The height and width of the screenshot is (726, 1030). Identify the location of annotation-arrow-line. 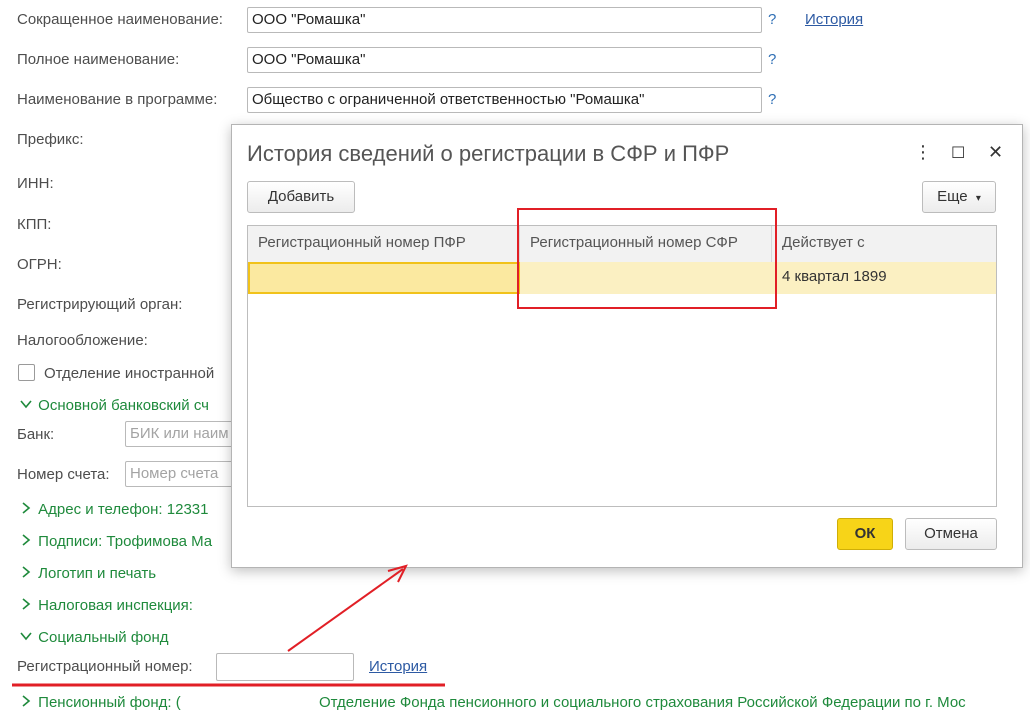
(345, 610).